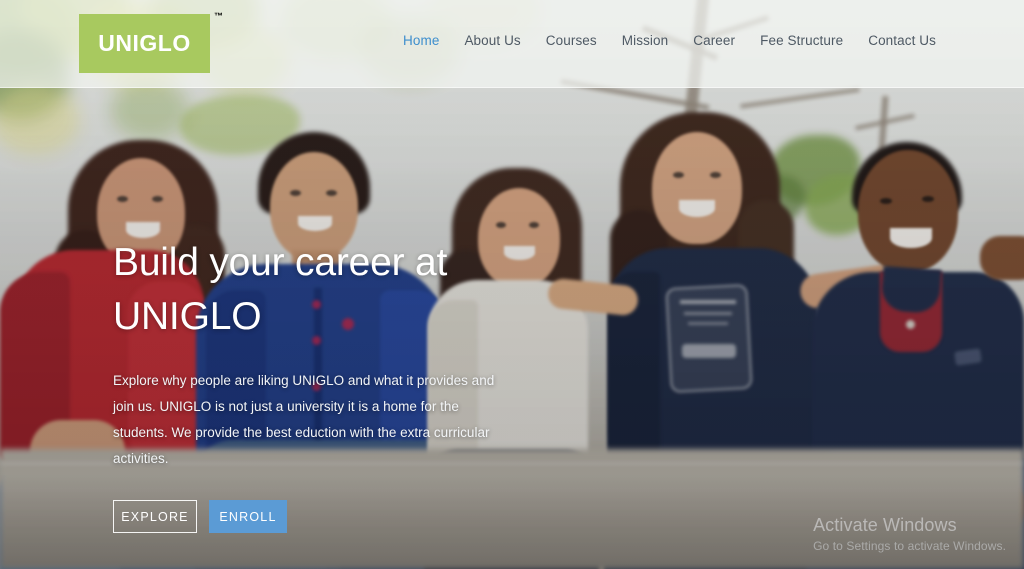 This screenshot has width=1024, height=569. What do you see at coordinates (280, 262) in the screenshot?
I see `hero-title-line-1: Build your career at` at bounding box center [280, 262].